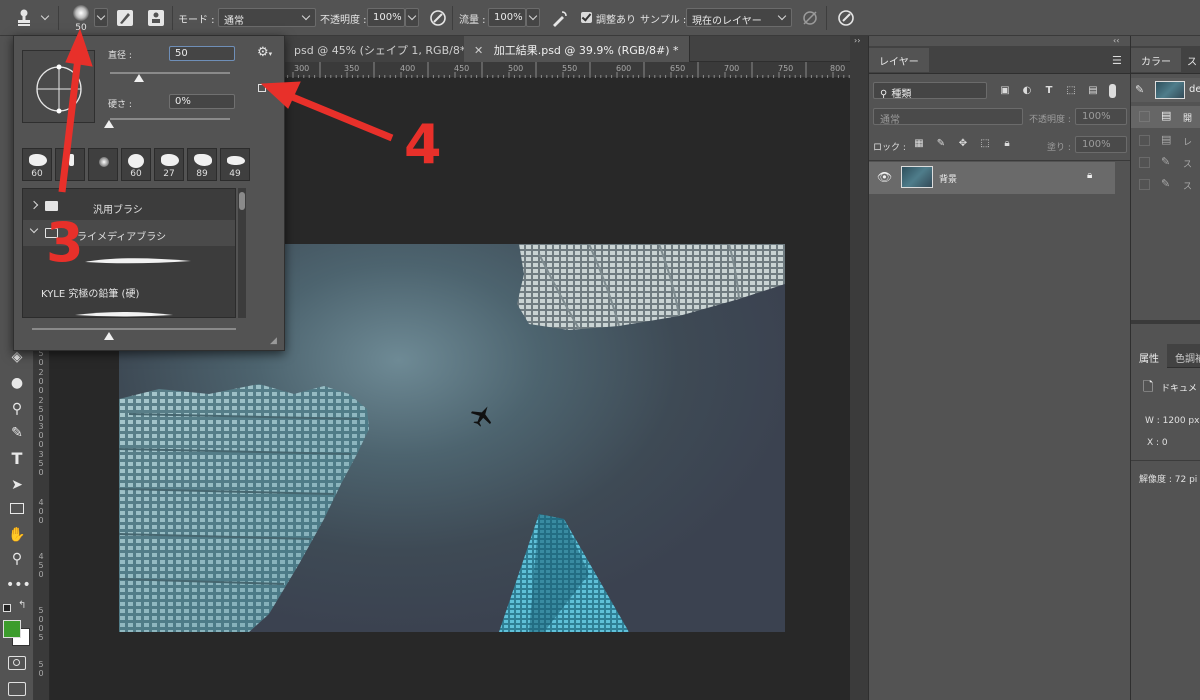 The width and height of the screenshot is (1200, 700). What do you see at coordinates (1179, 389) in the screenshot?
I see `document-properties-label: ドキュメ` at bounding box center [1179, 389].